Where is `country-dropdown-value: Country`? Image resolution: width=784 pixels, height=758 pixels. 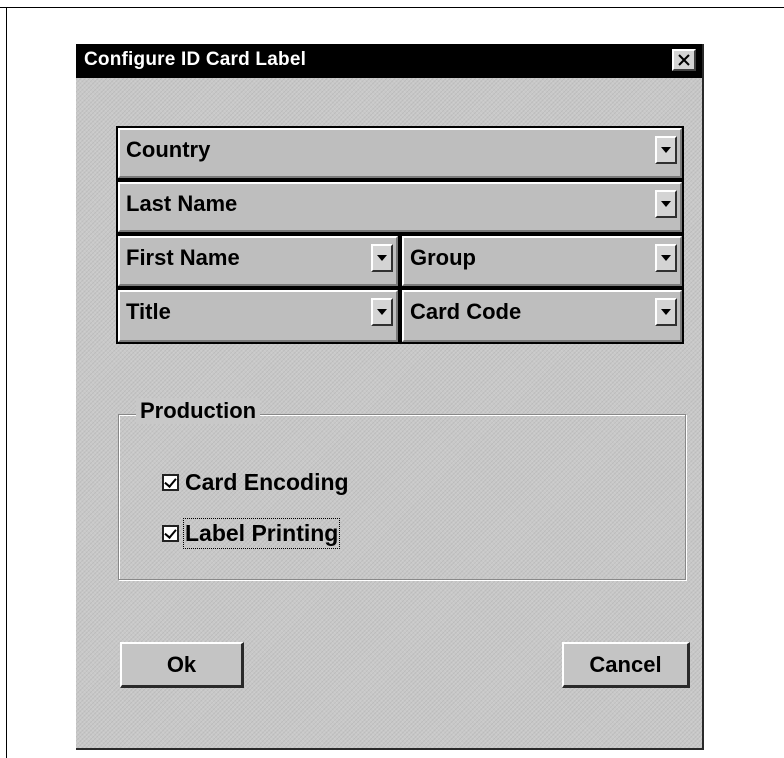 country-dropdown-value: Country is located at coordinates (168, 149).